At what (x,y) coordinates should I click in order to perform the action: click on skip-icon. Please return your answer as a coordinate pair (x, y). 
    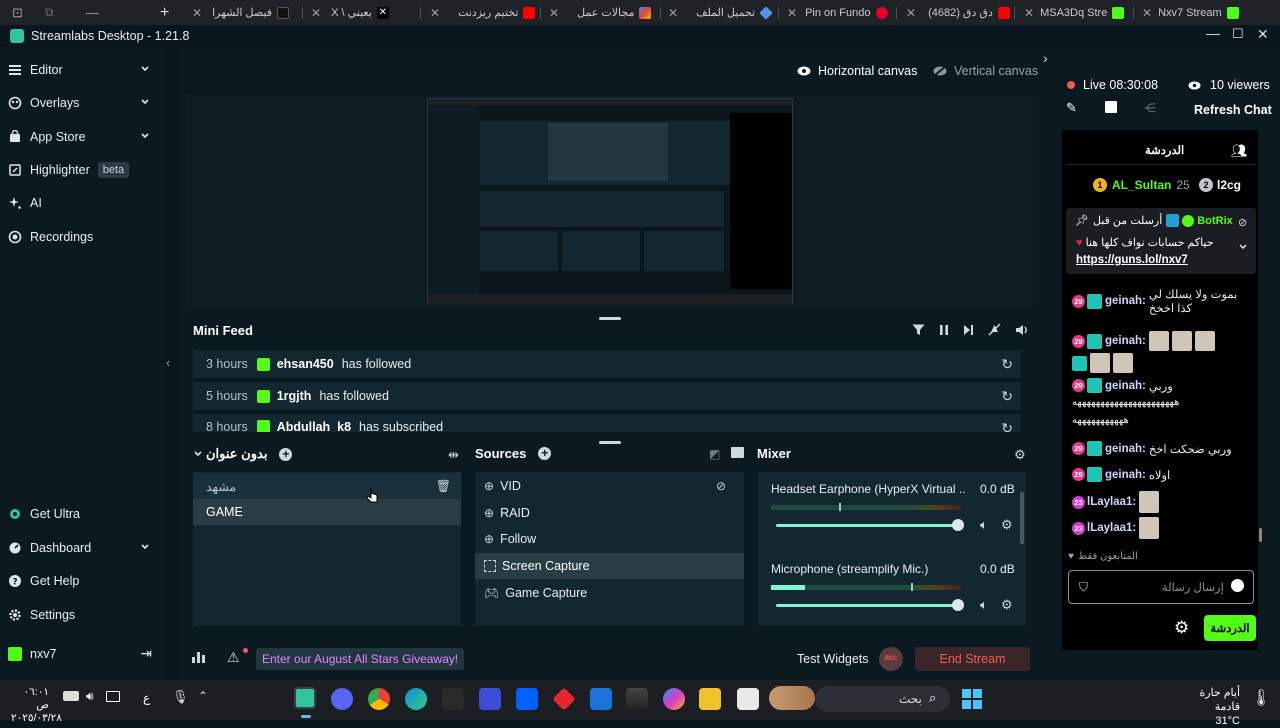
    Looking at the image, I should click on (968, 330).